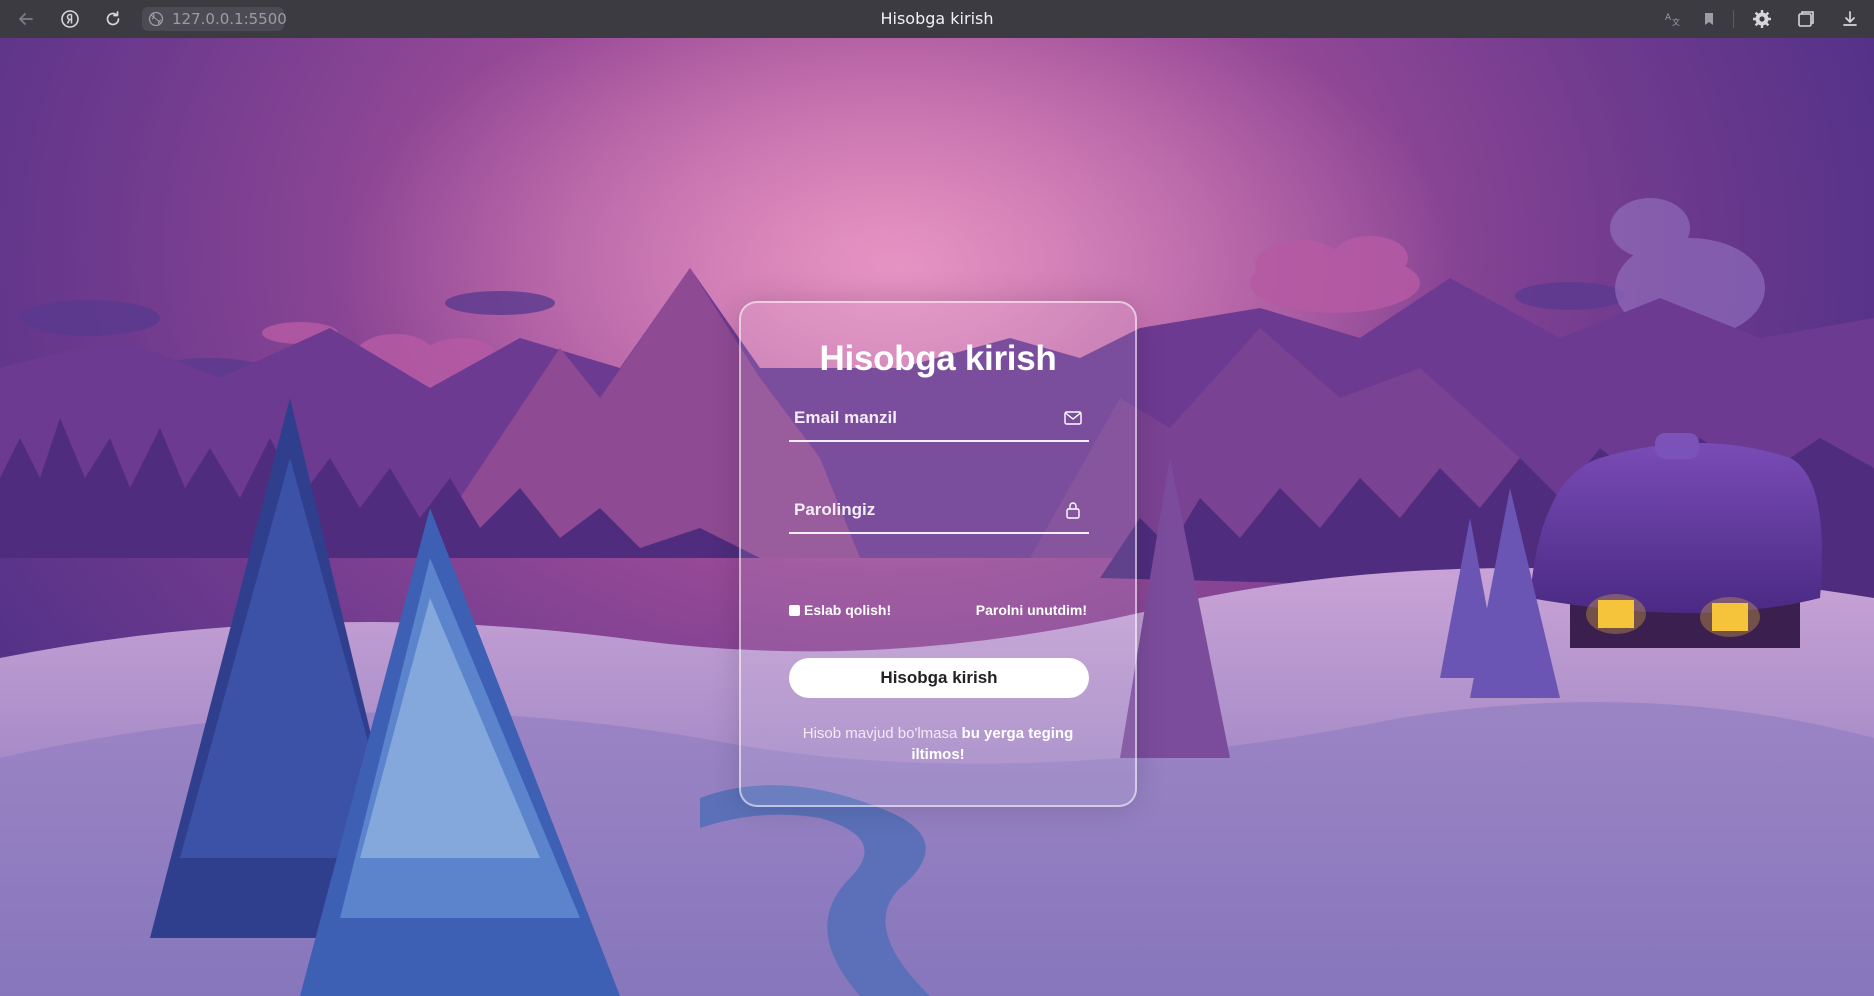 The image size is (1874, 996). What do you see at coordinates (229, 19) in the screenshot?
I see `address-url: 127.0.0.1:5500` at bounding box center [229, 19].